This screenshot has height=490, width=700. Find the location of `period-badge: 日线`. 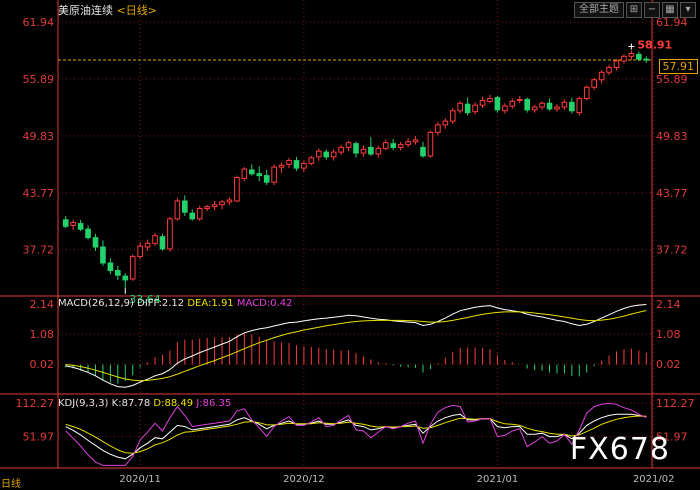

period-badge: 日线 is located at coordinates (11, 482).